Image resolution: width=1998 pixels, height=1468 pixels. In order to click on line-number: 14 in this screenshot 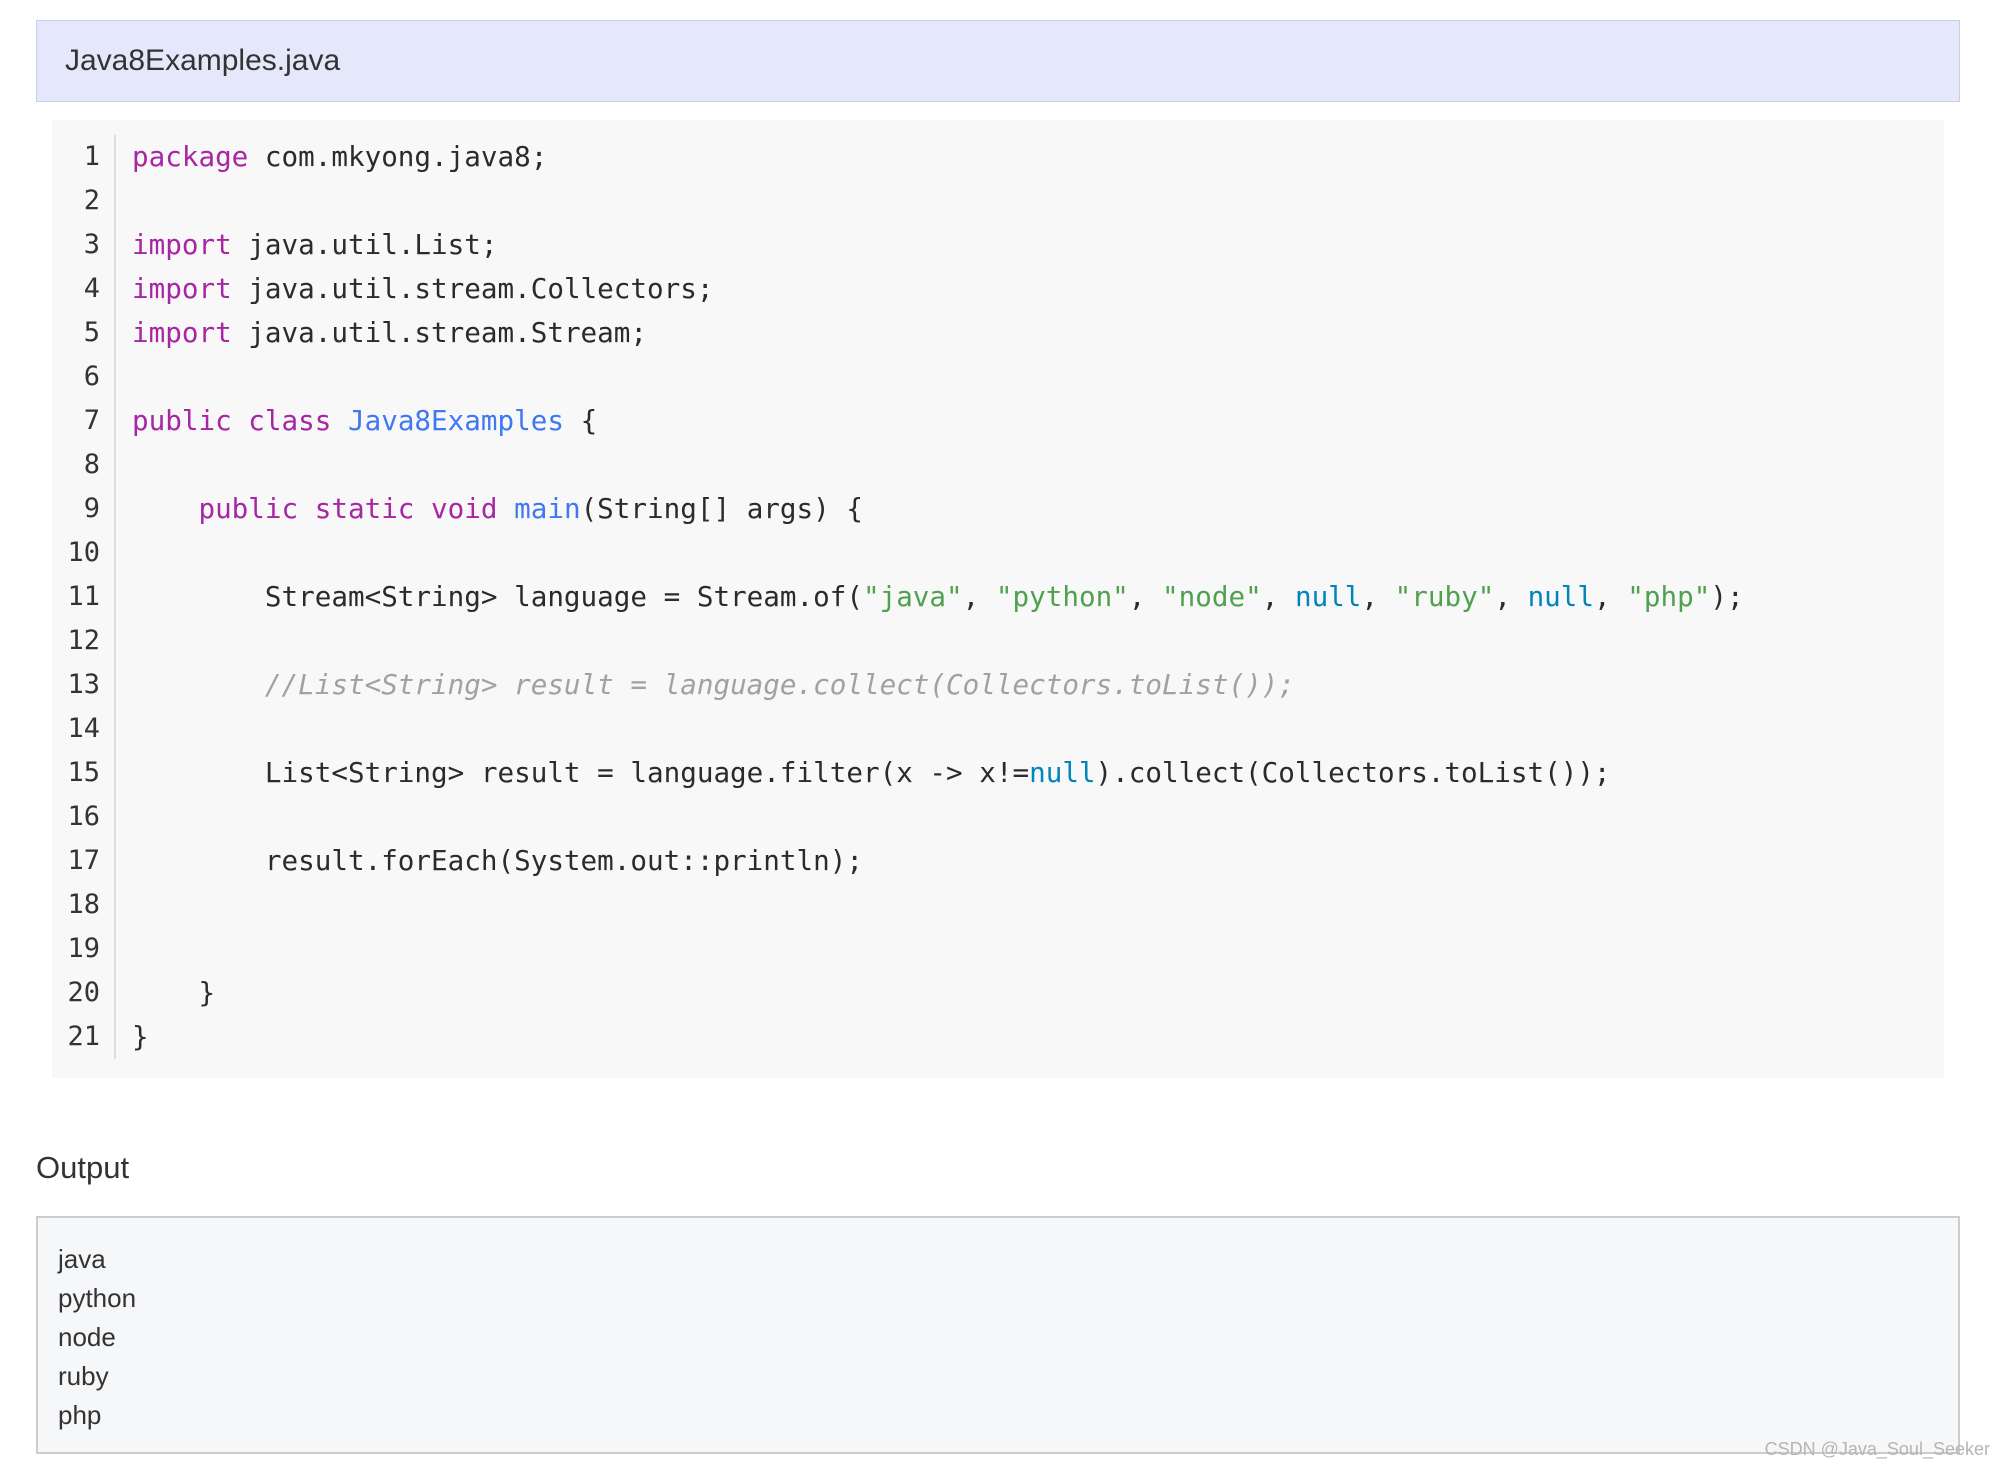, I will do `click(83, 728)`.